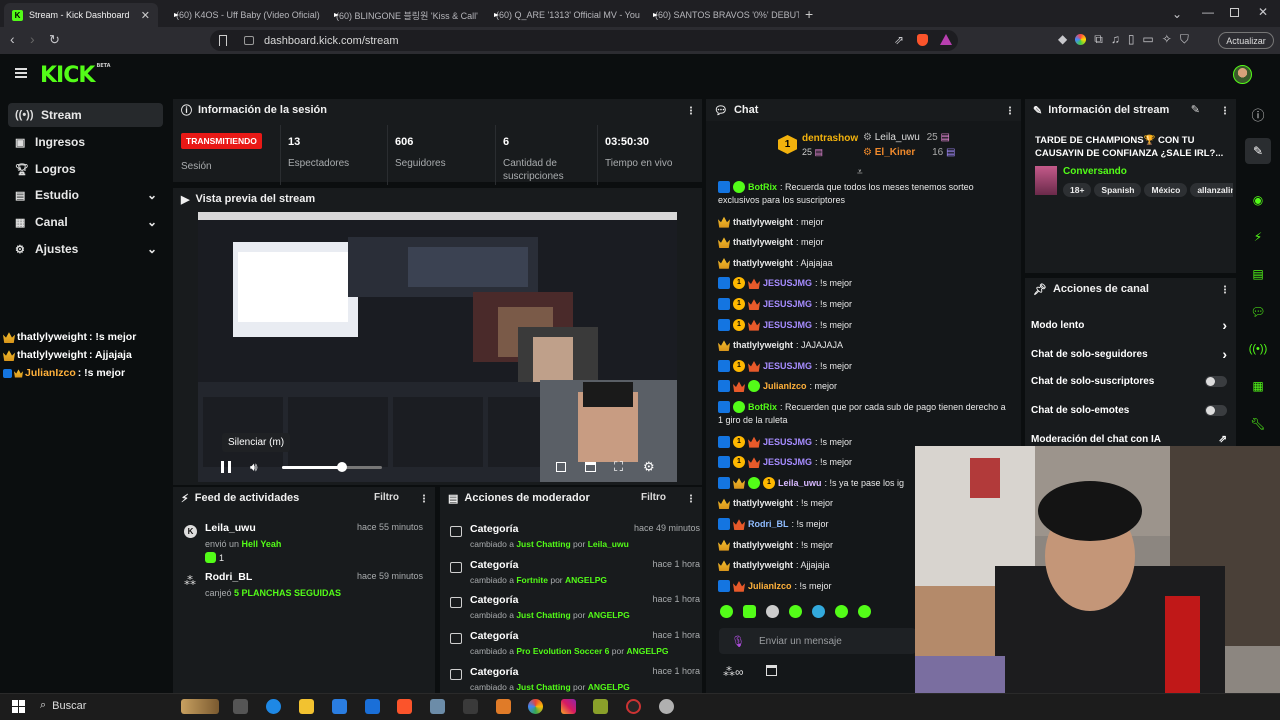 The height and width of the screenshot is (720, 1280). Describe the element at coordinates (1258, 151) in the screenshot. I see `edit-icon: ✎` at that location.